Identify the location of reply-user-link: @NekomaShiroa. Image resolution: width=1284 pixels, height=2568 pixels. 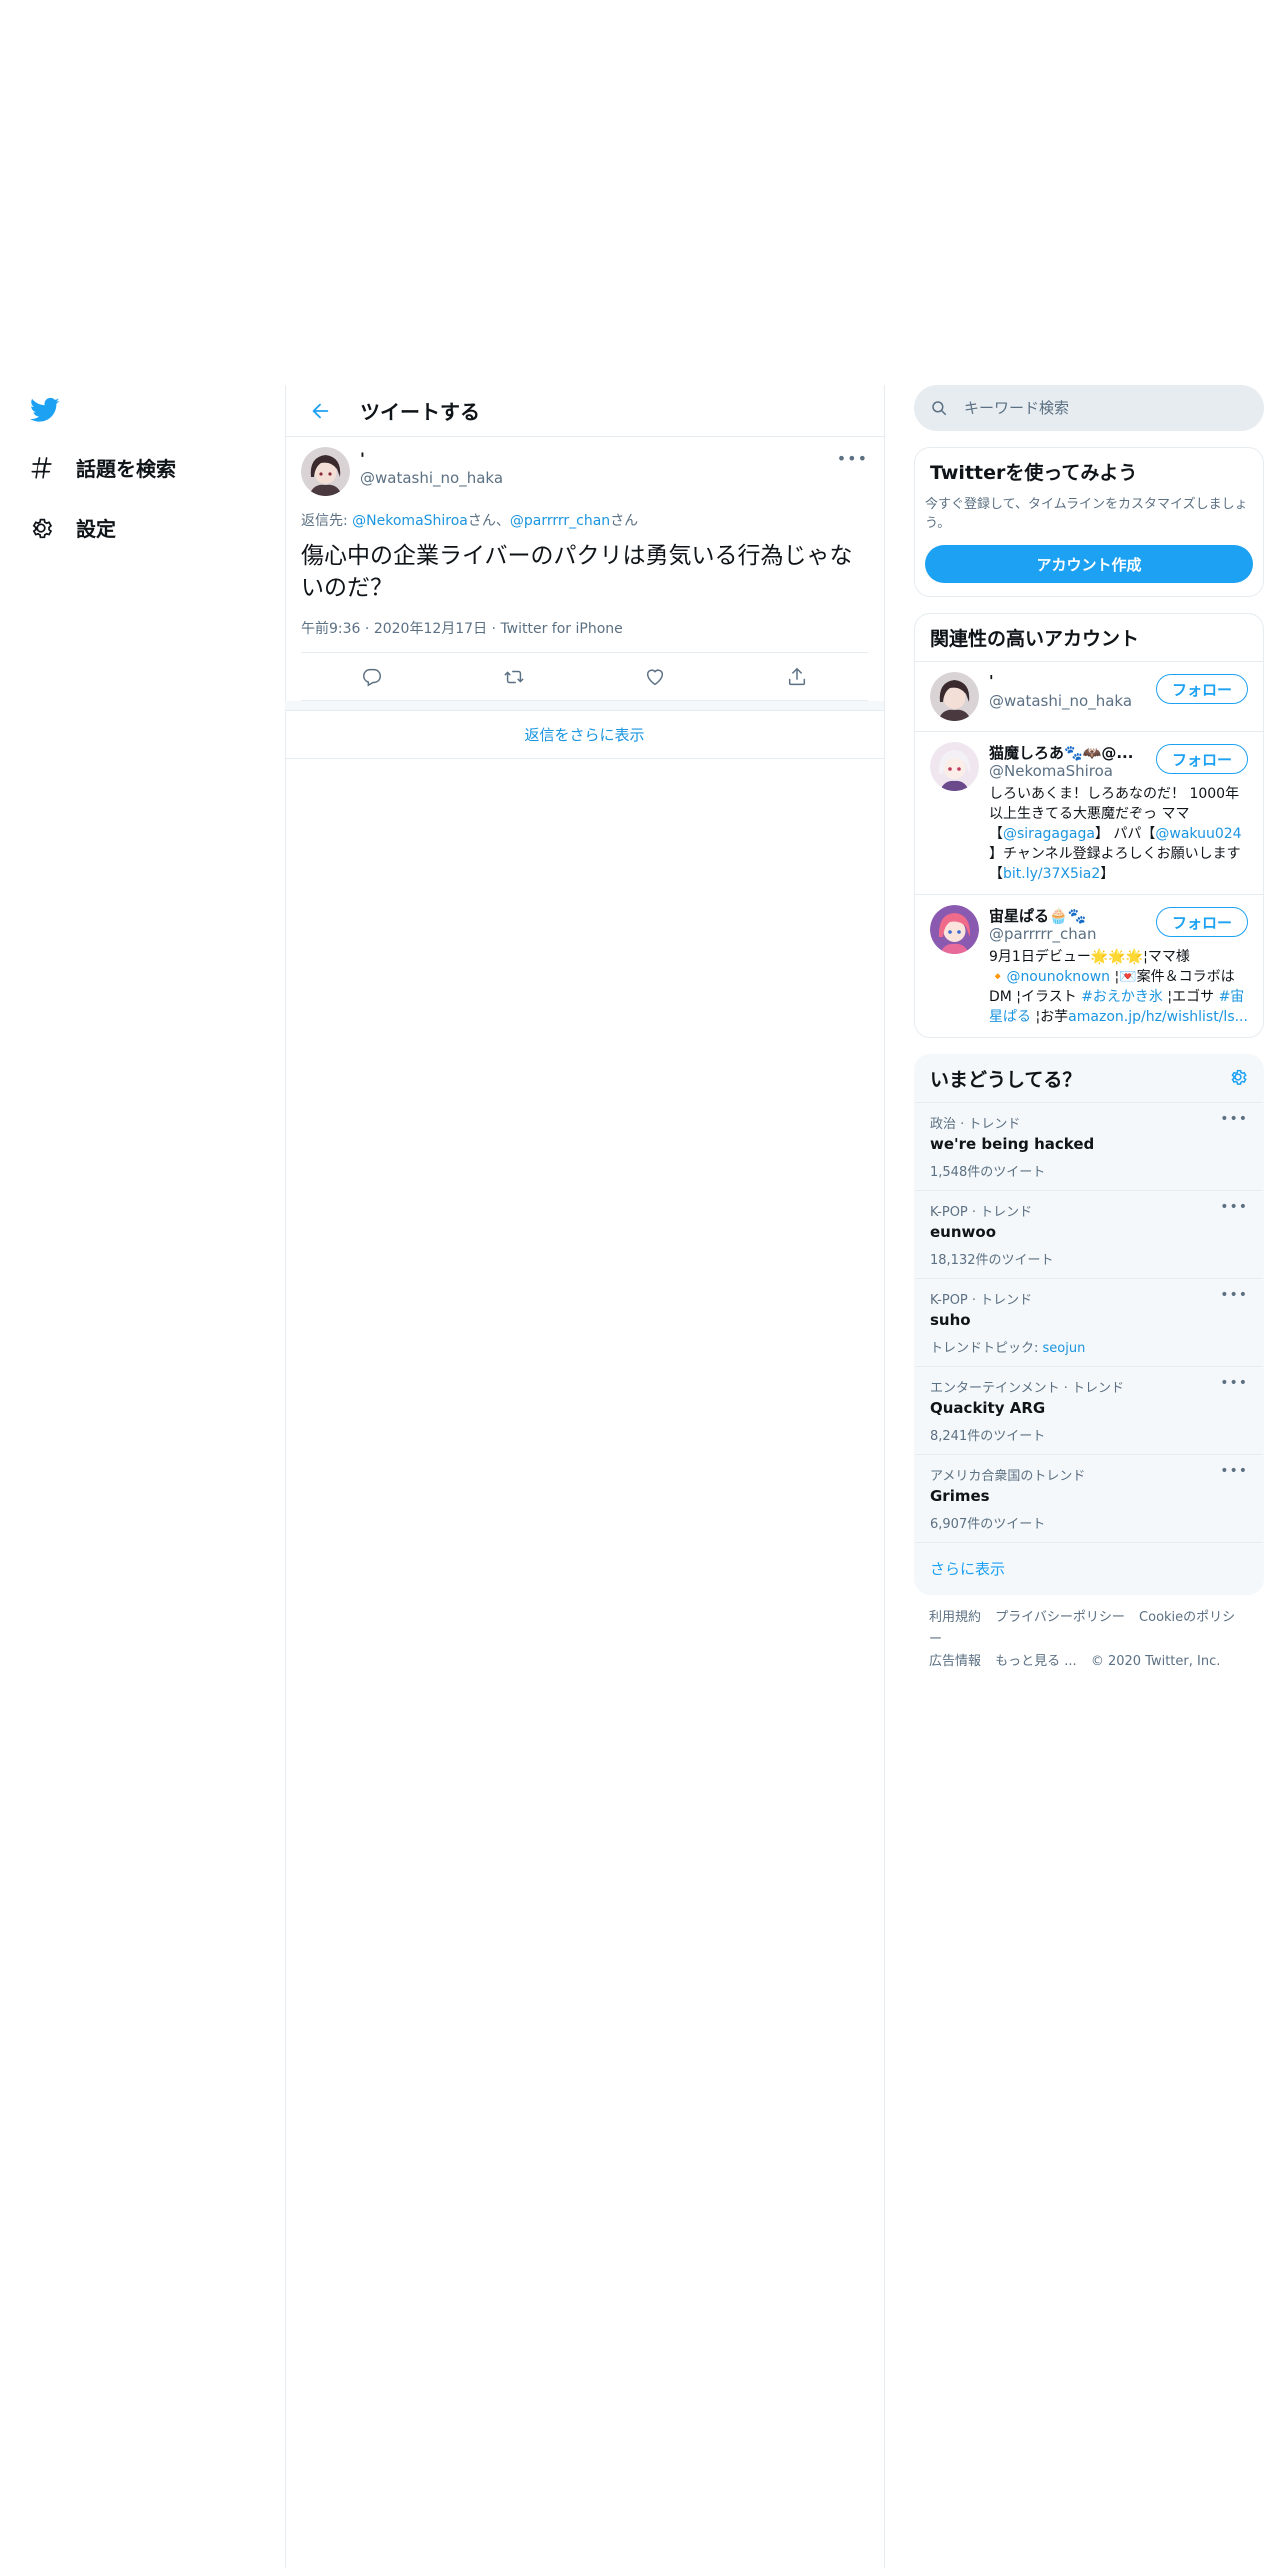
(410, 521).